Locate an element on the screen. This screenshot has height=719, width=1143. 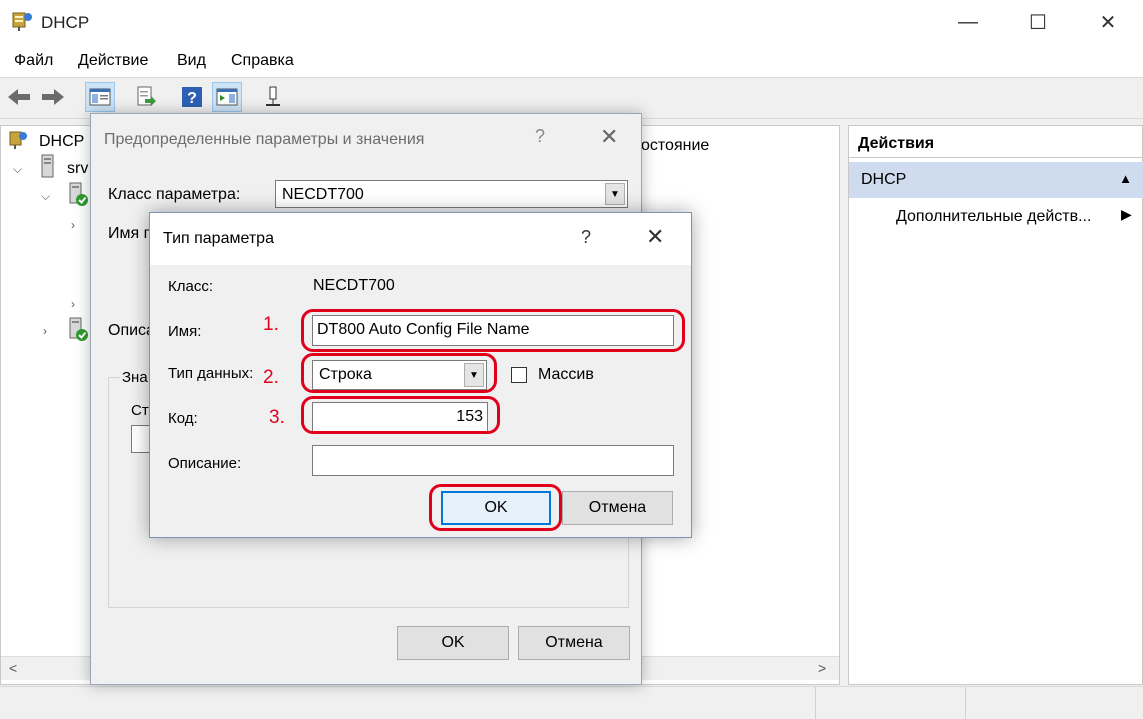
annotation-box-type is located at coordinates (399, 373).